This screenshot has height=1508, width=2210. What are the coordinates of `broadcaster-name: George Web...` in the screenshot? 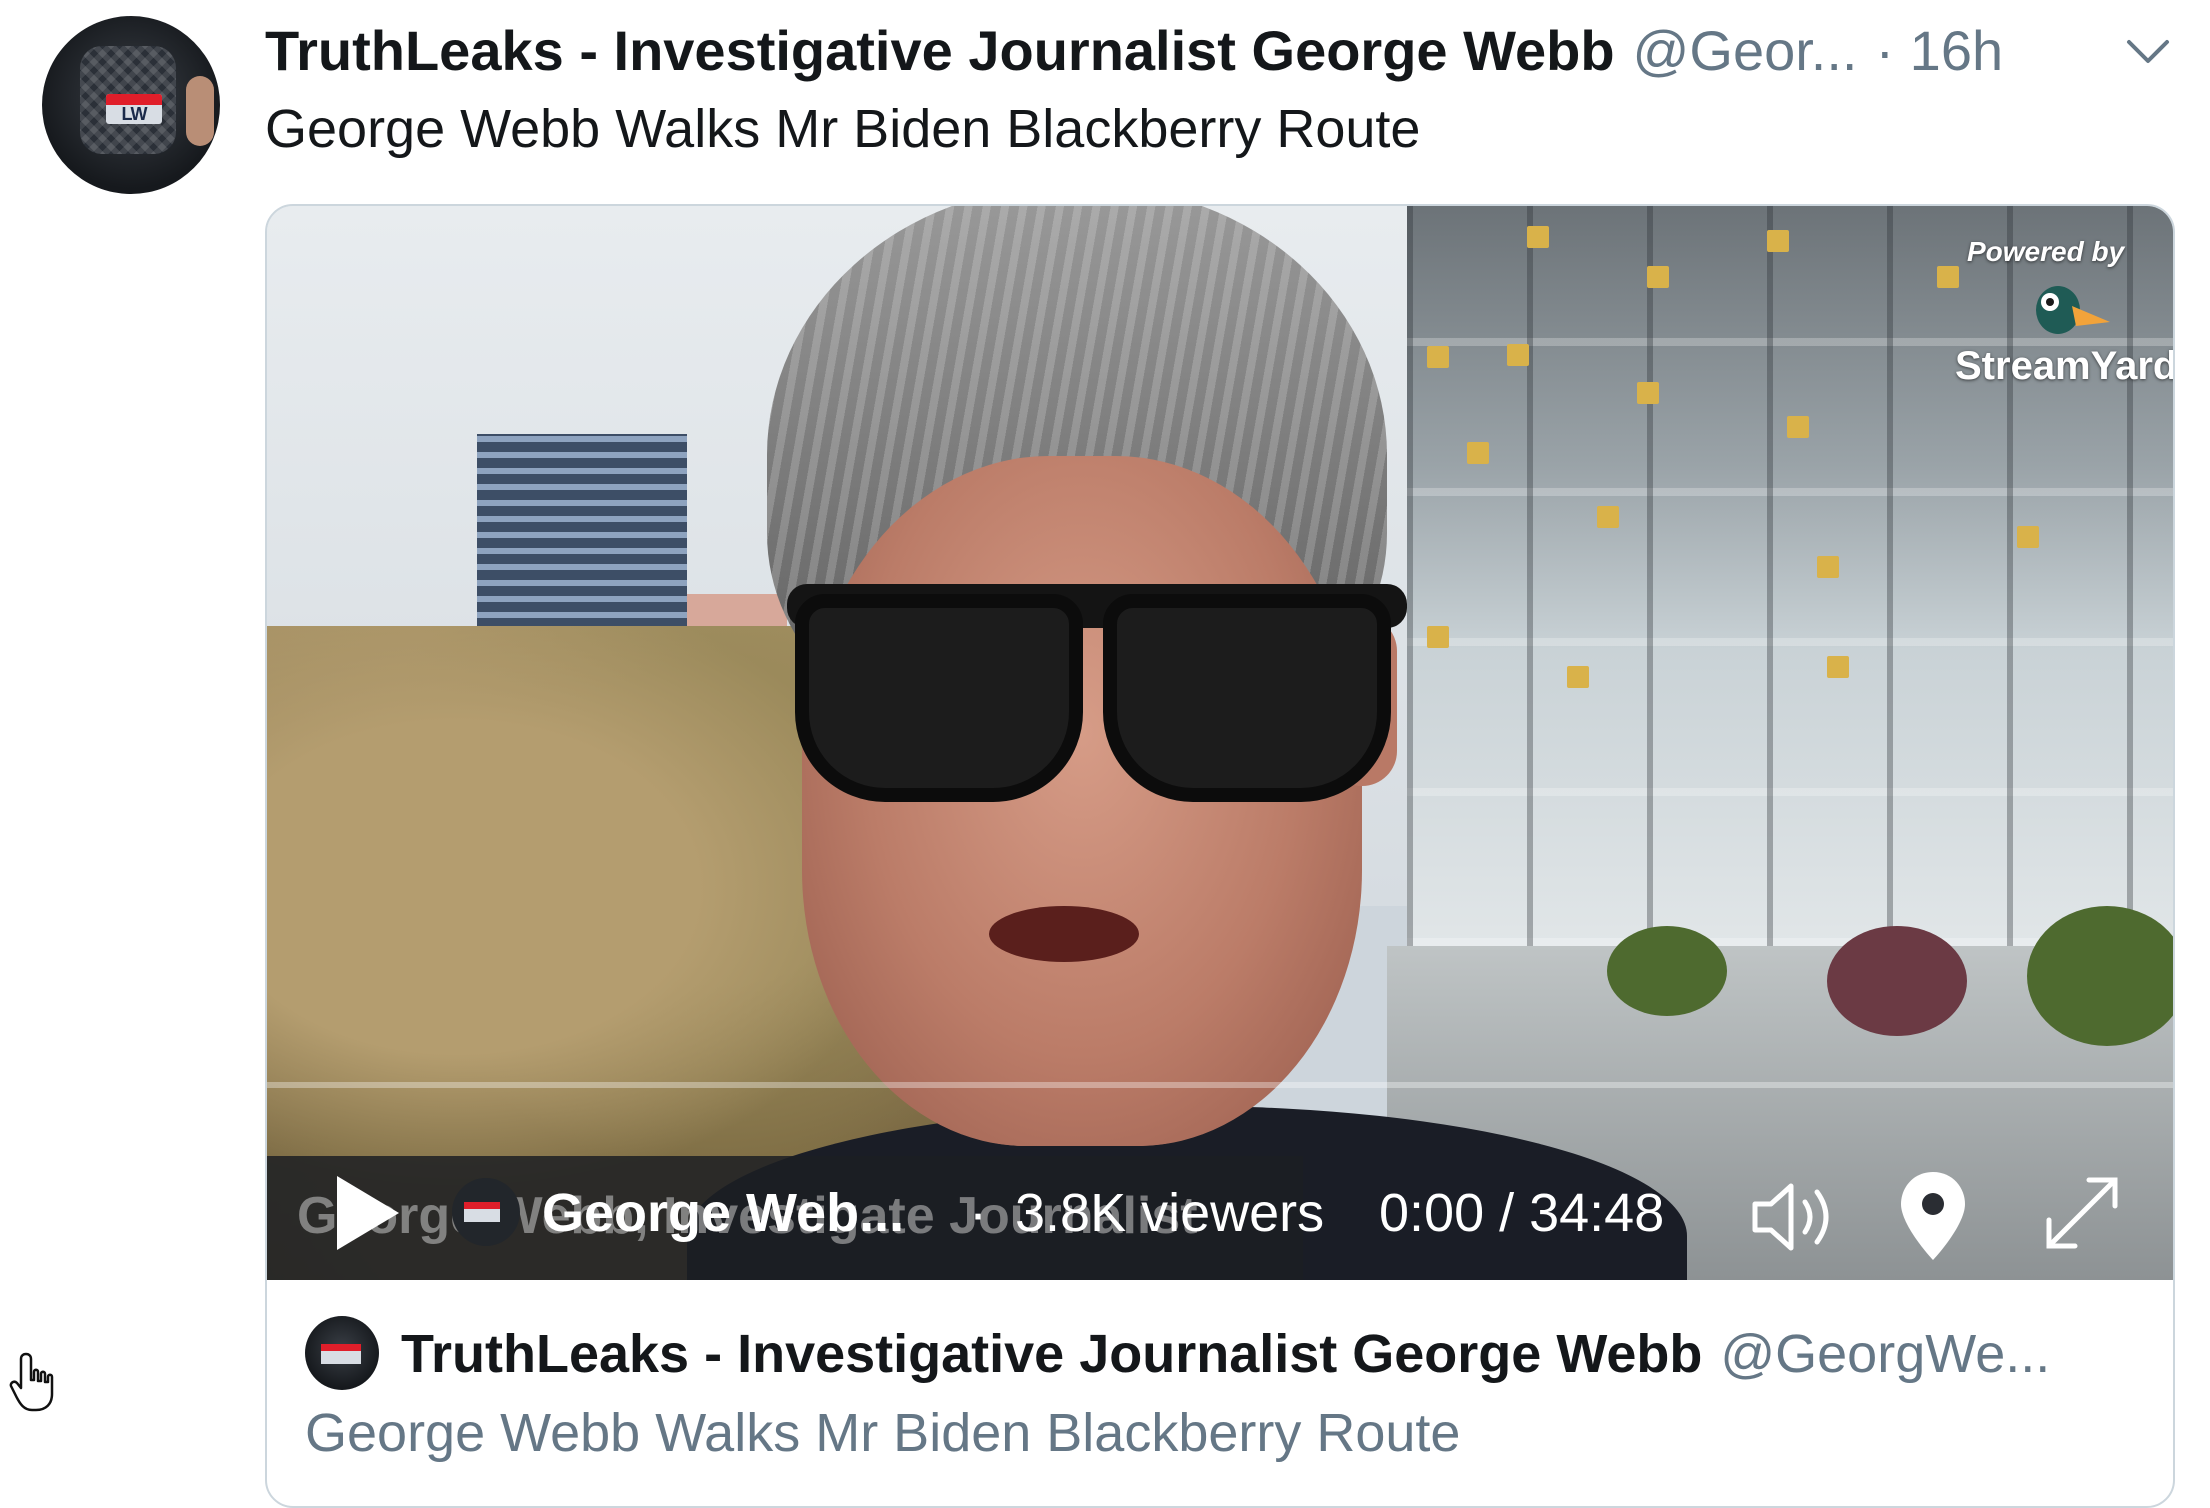 It's located at (723, 1213).